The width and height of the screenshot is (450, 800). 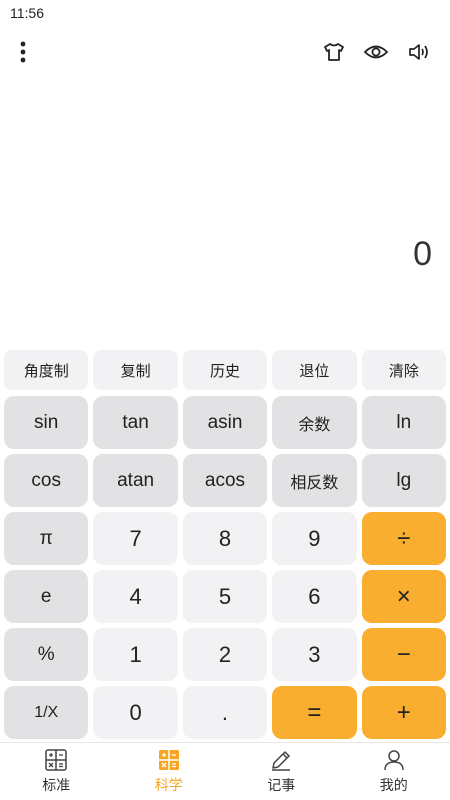 I want to click on key-4: 4, so click(x=135, y=596).